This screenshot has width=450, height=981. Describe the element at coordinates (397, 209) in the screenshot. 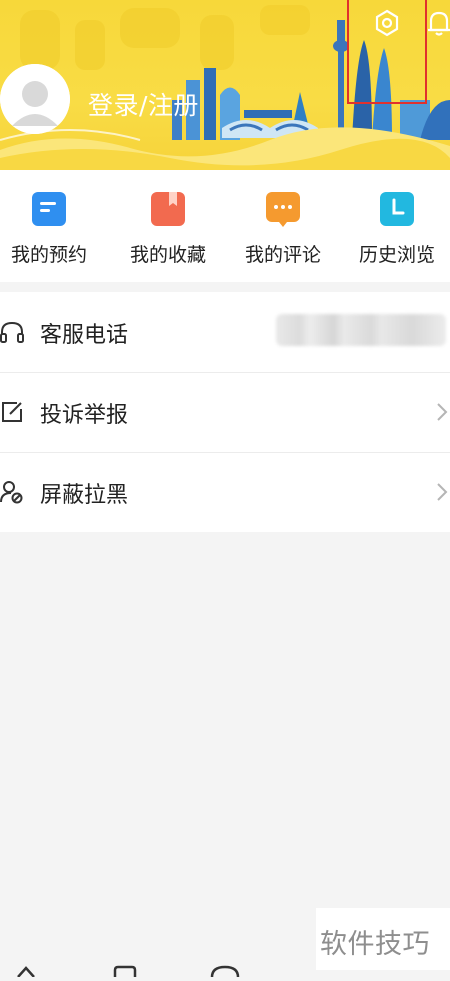

I see `history-icon` at that location.